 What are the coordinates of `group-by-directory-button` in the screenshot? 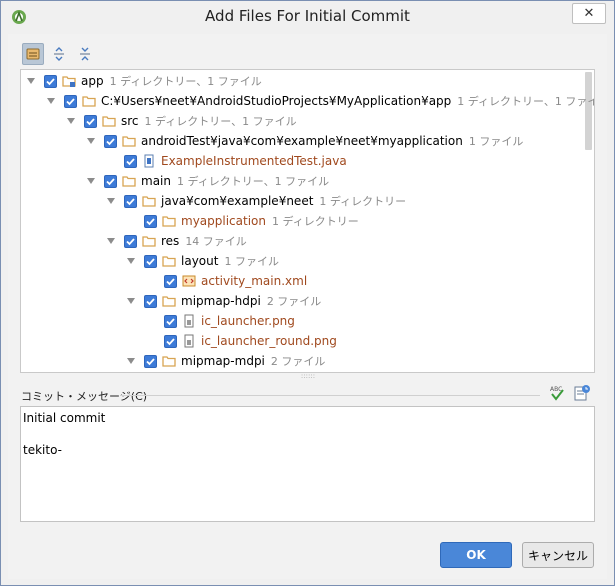 It's located at (33, 54).